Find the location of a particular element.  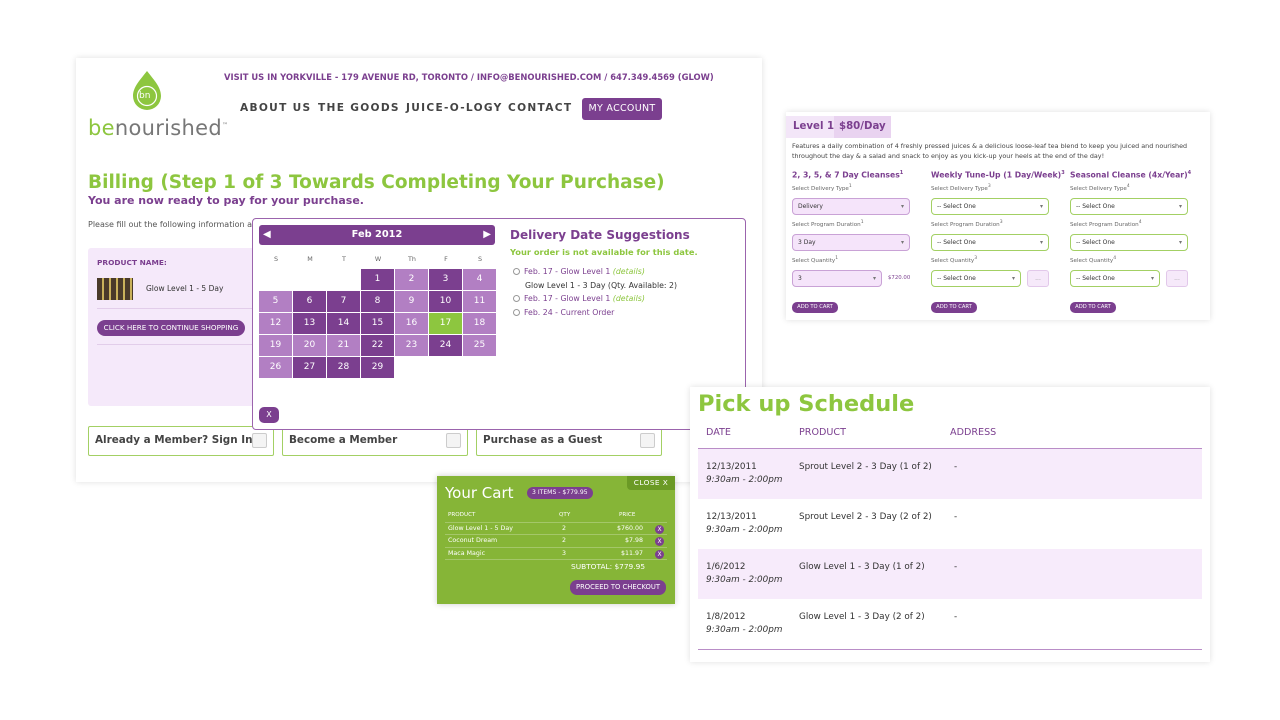

pickup-address: - is located at coordinates (956, 567).